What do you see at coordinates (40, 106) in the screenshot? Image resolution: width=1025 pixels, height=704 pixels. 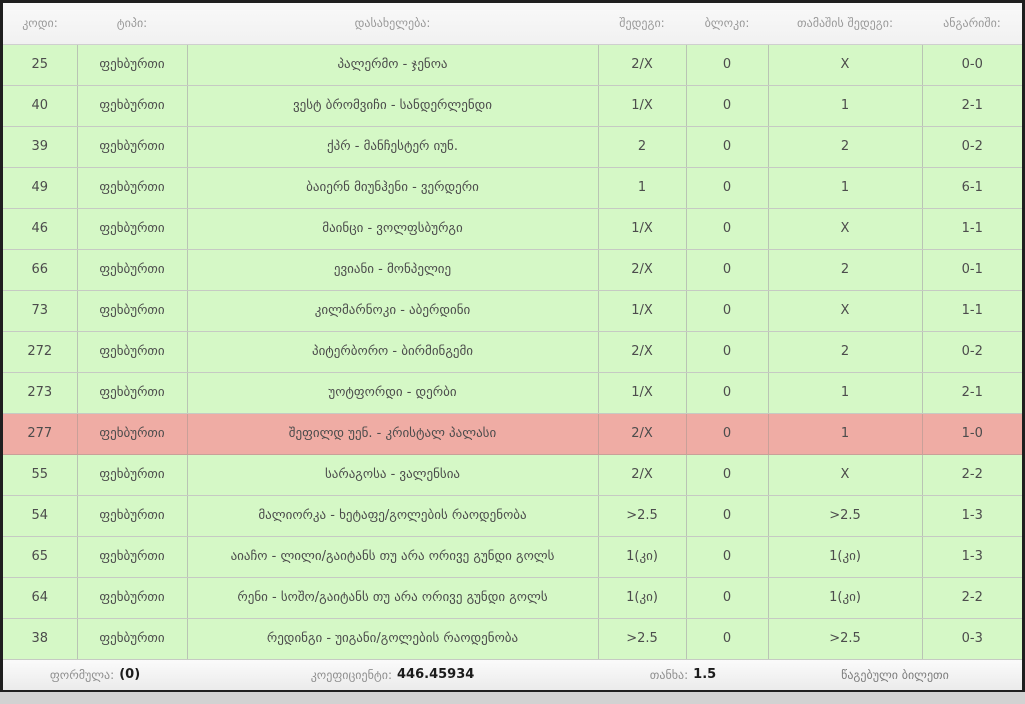 I see `cell-code: 40` at bounding box center [40, 106].